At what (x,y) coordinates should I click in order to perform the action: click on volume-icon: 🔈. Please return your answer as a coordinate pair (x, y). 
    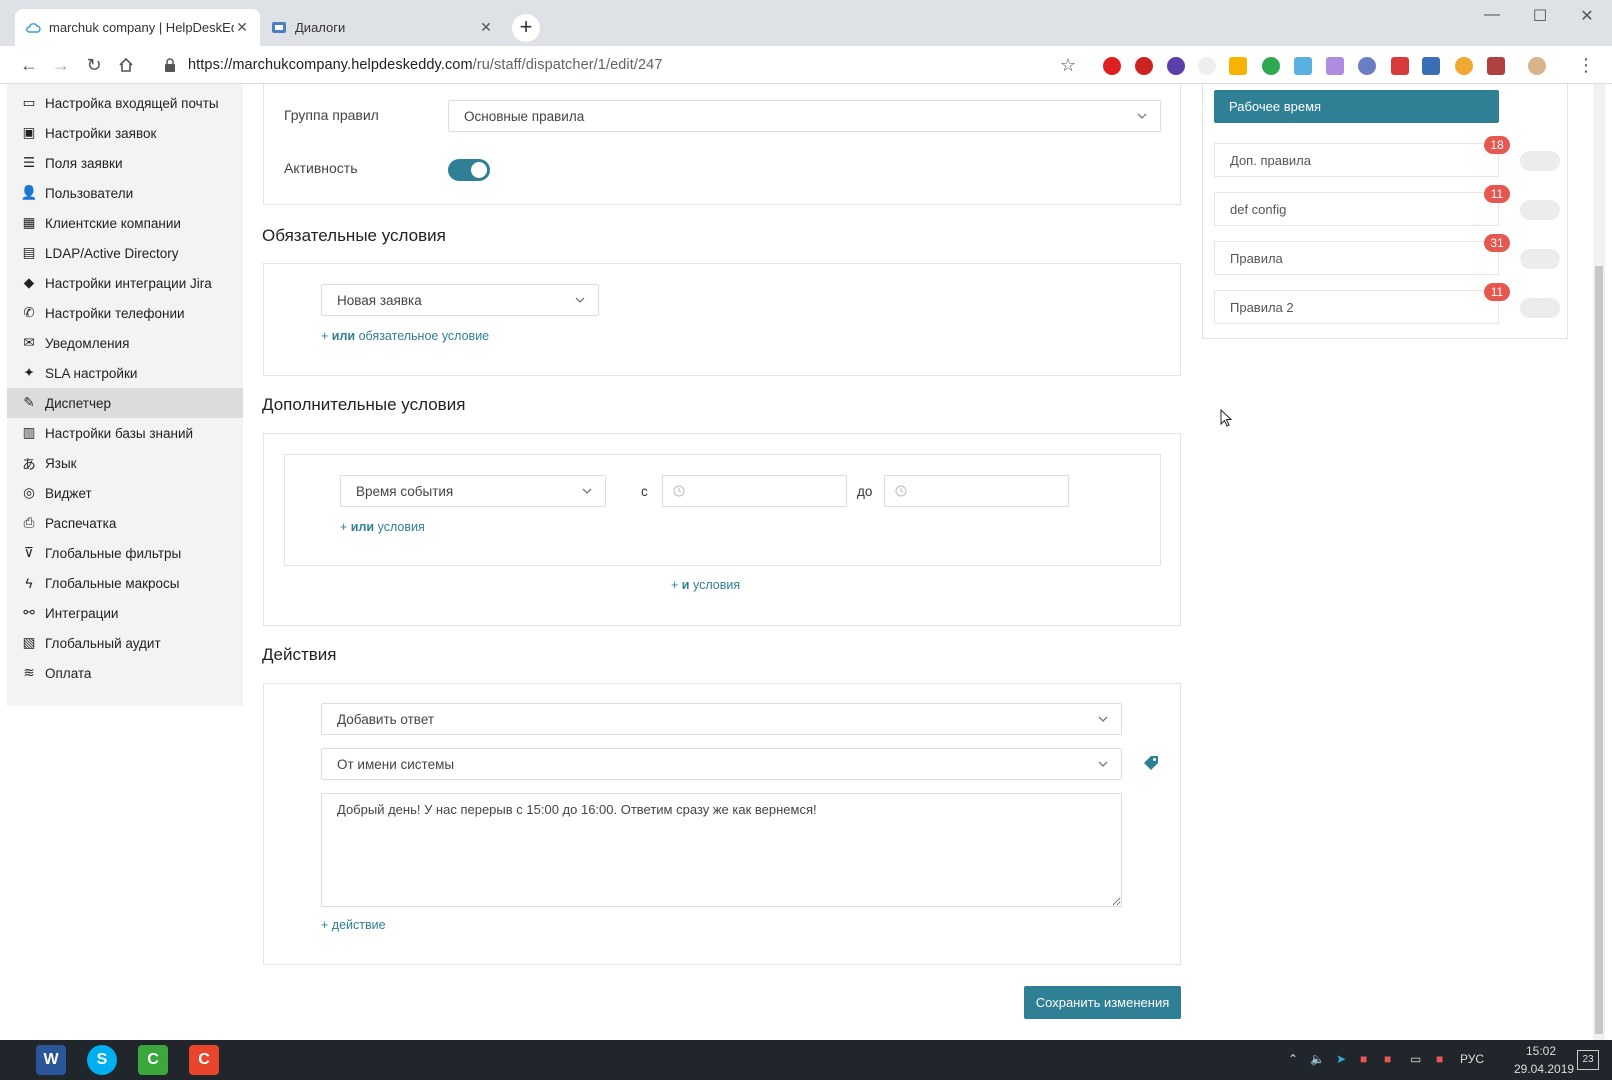
    Looking at the image, I should click on (1317, 1059).